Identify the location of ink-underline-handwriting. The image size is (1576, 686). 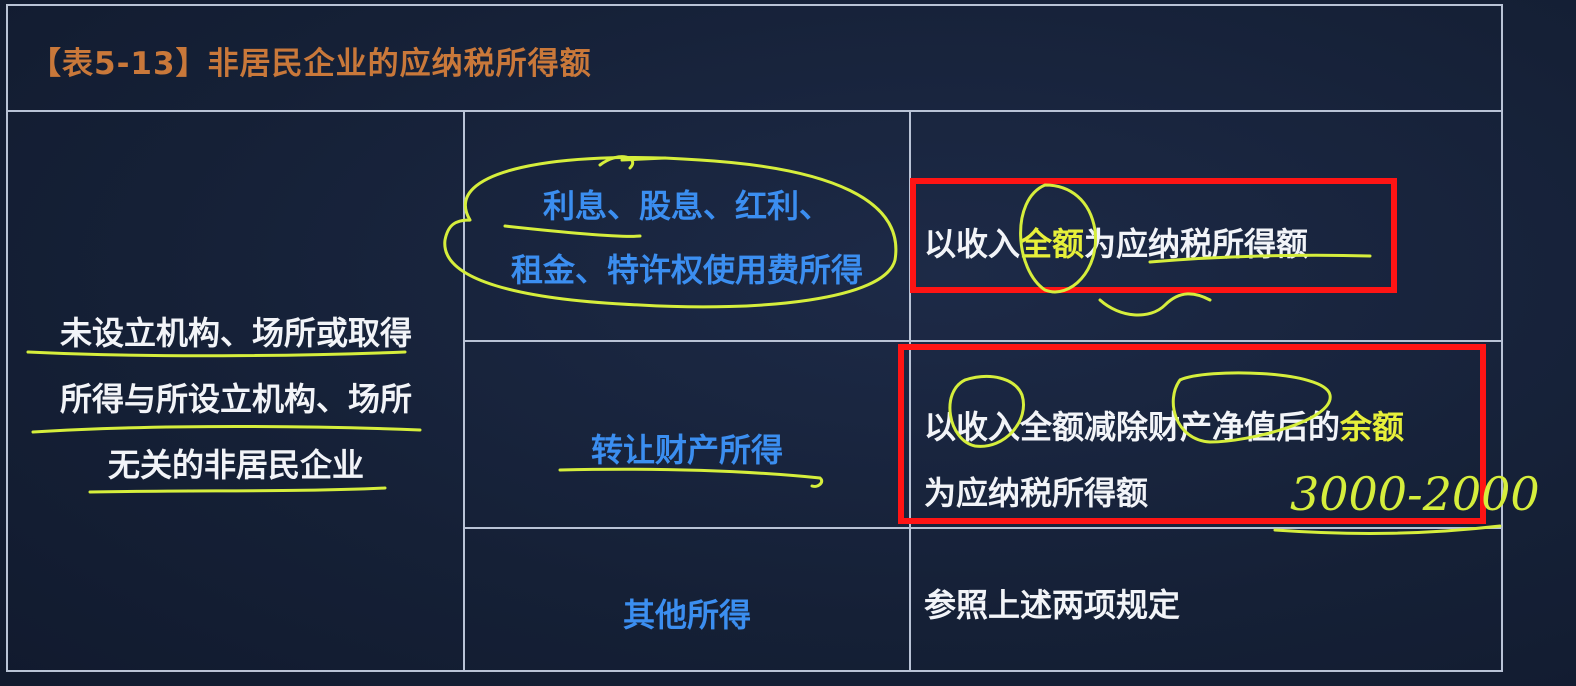
(1387, 529).